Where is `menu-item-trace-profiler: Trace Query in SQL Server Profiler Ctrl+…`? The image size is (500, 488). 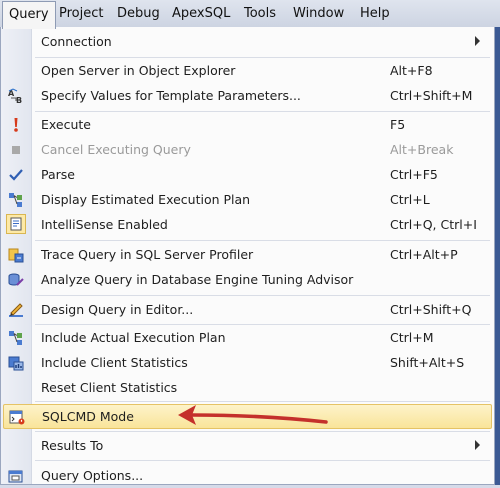 menu-item-trace-profiler: Trace Query in SQL Server Profiler Ctrl+… is located at coordinates (247, 254).